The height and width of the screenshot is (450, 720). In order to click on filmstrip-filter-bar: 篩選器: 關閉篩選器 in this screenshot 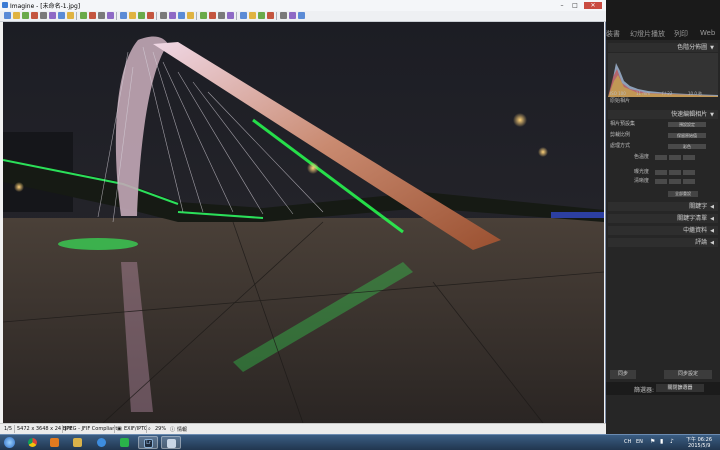, I will do `click(662, 388)`.